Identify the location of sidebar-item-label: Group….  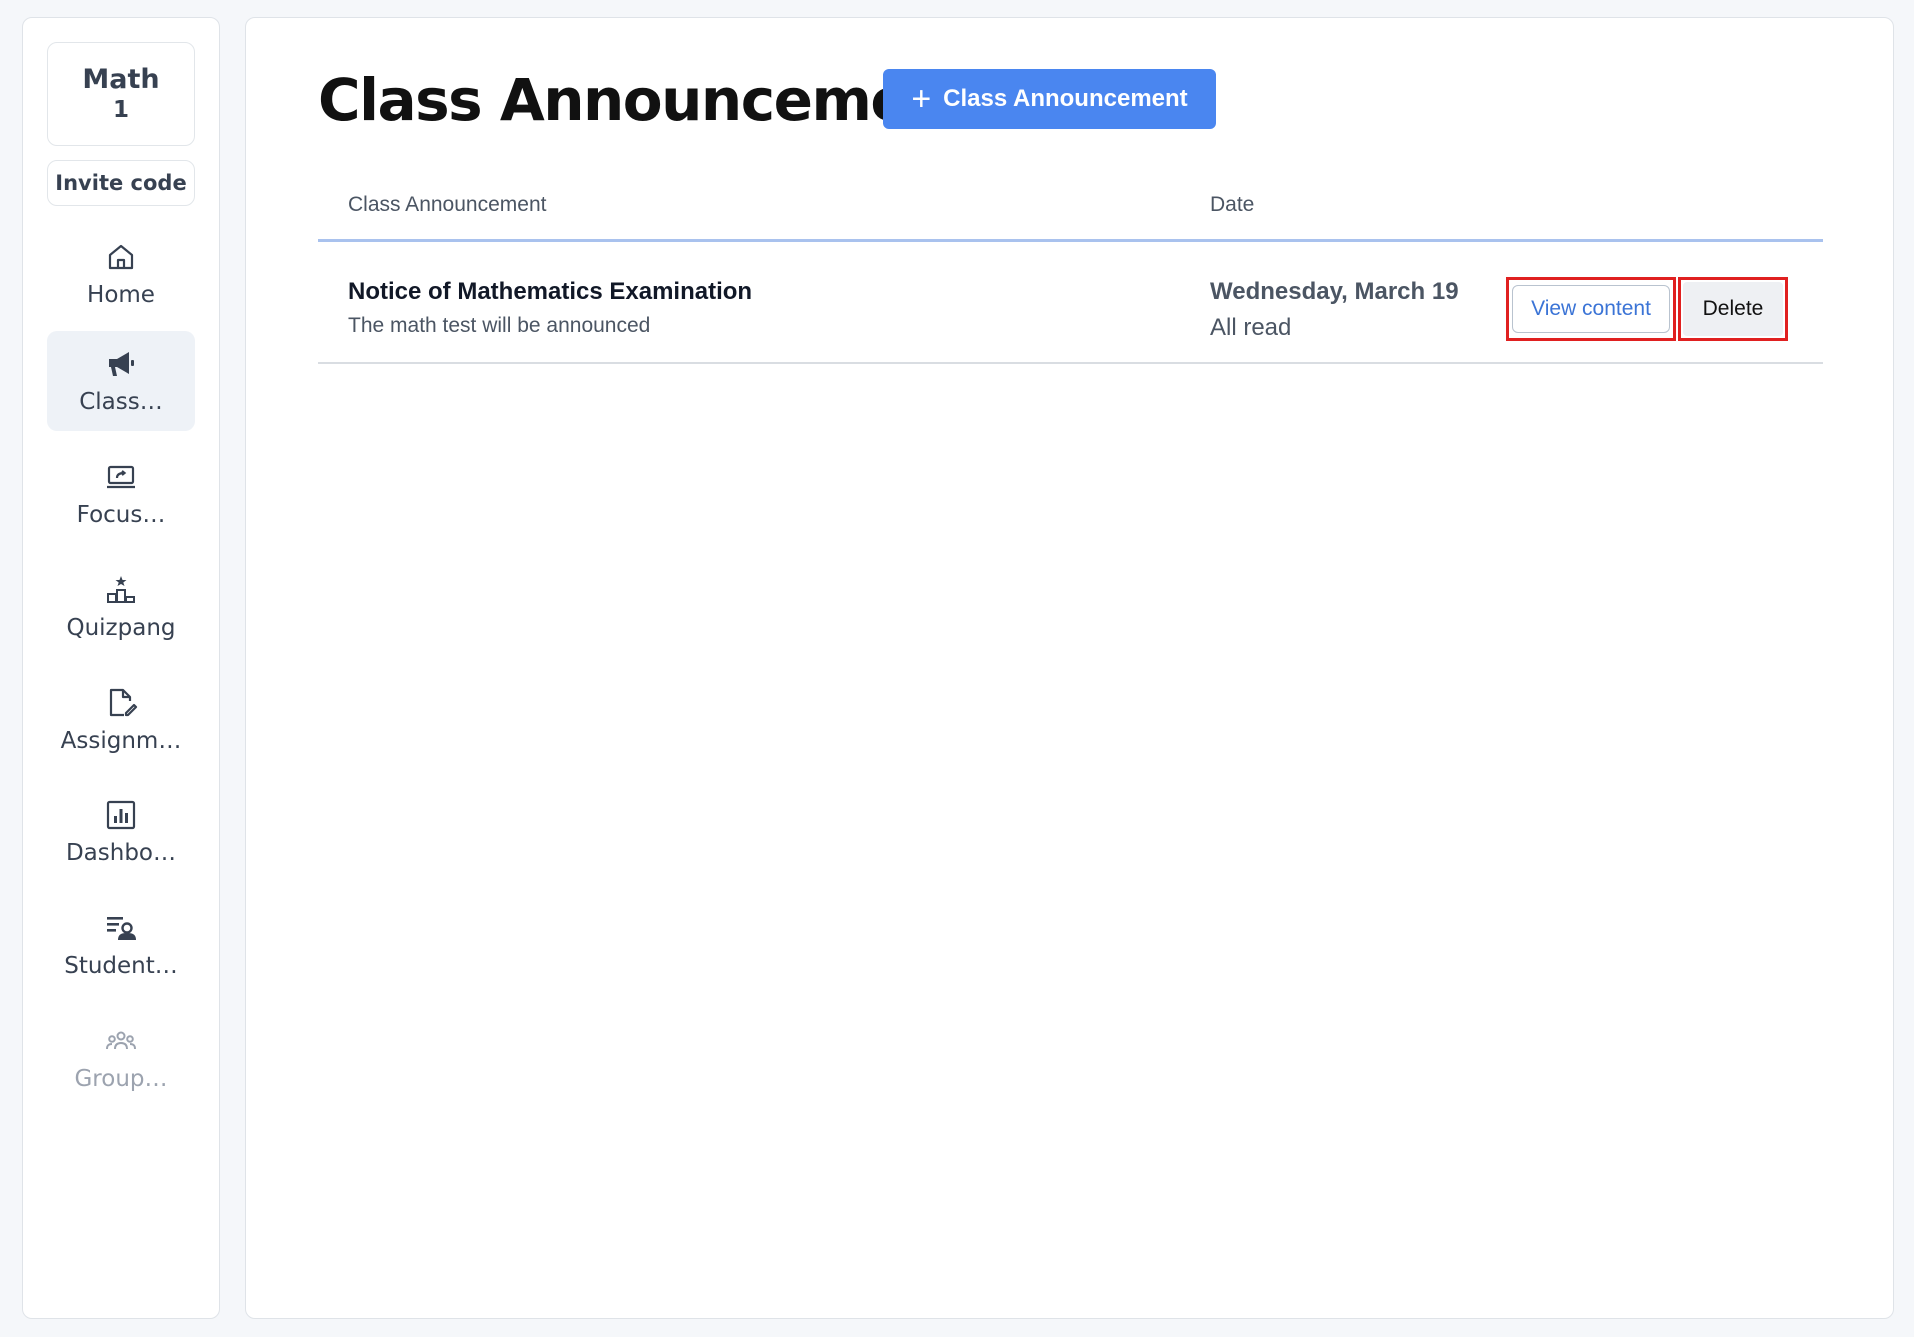
(121, 1079).